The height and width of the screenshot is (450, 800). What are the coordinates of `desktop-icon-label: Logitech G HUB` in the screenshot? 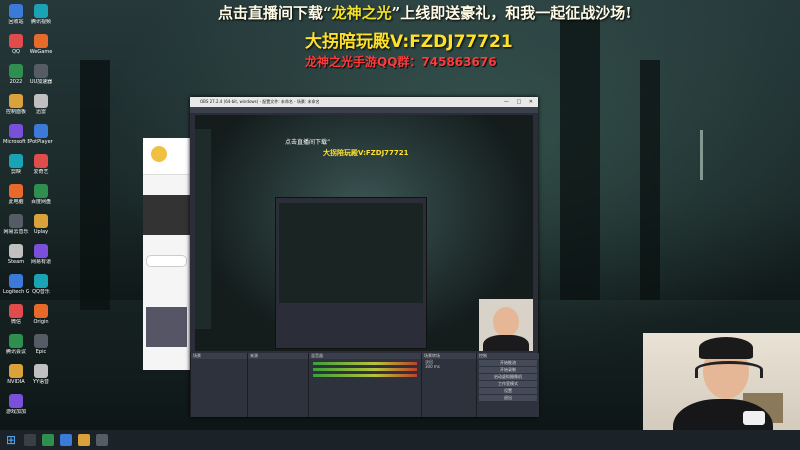 It's located at (16, 292).